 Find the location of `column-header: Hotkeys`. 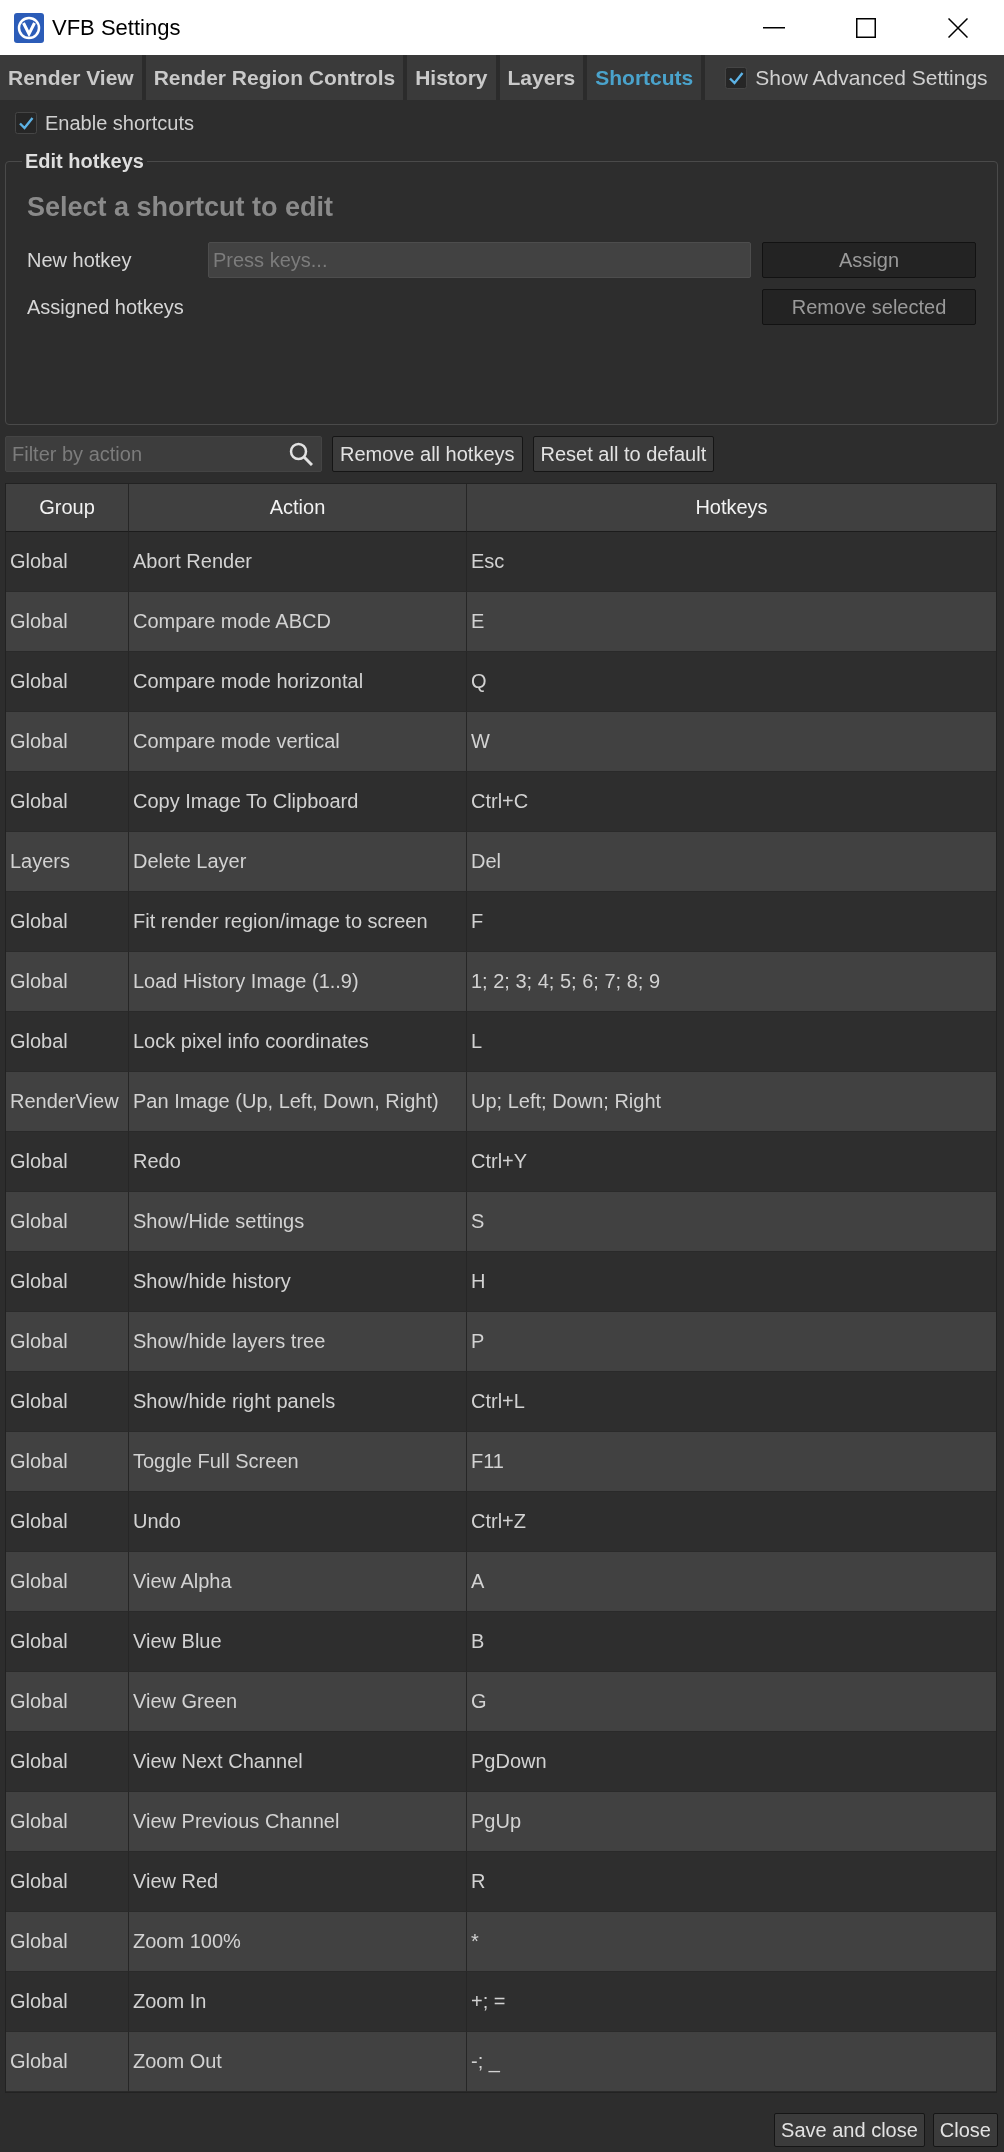

column-header: Hotkeys is located at coordinates (731, 508).